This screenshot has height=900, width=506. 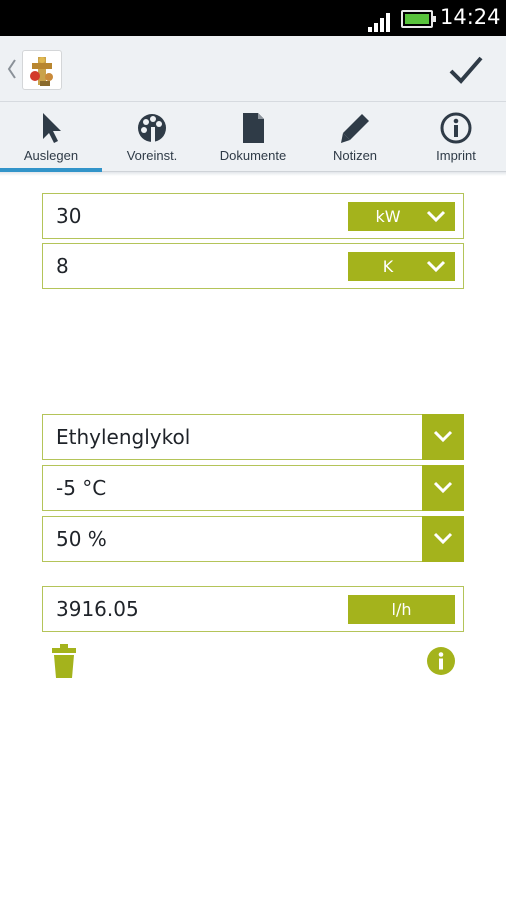 What do you see at coordinates (64, 661) in the screenshot?
I see `trash-icon` at bounding box center [64, 661].